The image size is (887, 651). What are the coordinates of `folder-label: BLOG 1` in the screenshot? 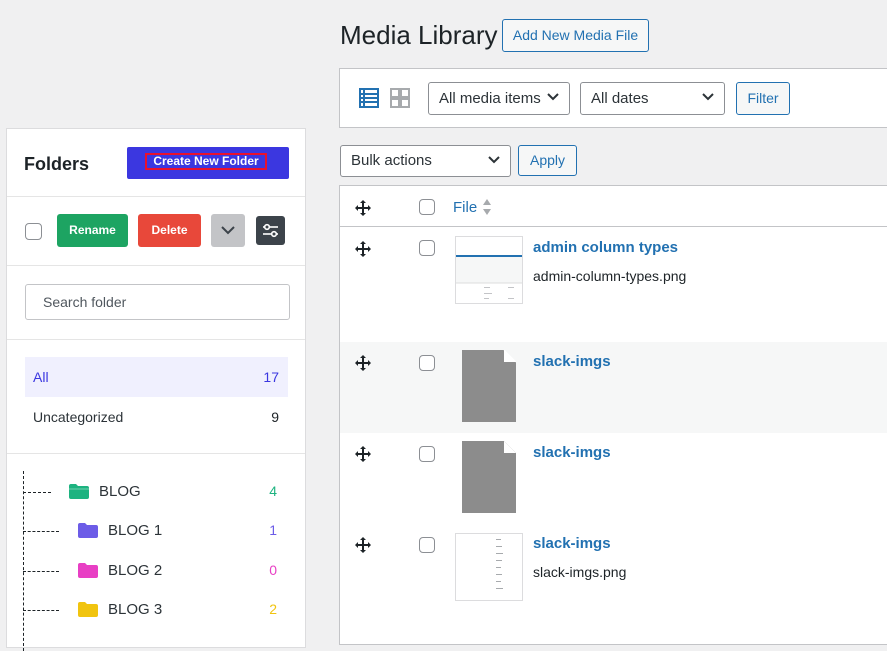 It's located at (135, 530).